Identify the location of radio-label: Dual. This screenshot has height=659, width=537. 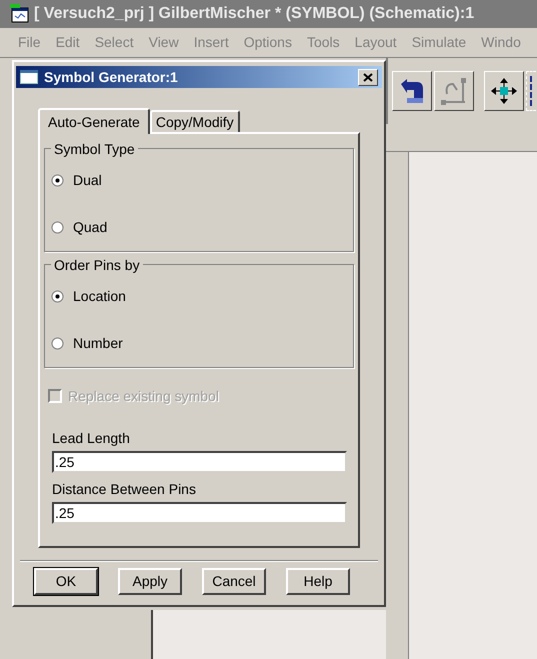
(87, 180).